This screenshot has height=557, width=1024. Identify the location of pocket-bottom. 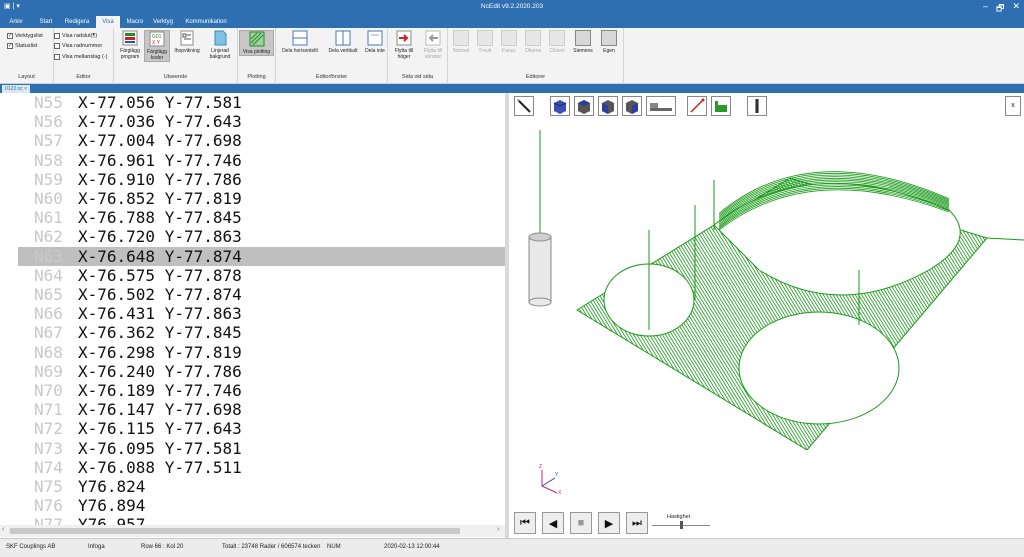
(819, 368).